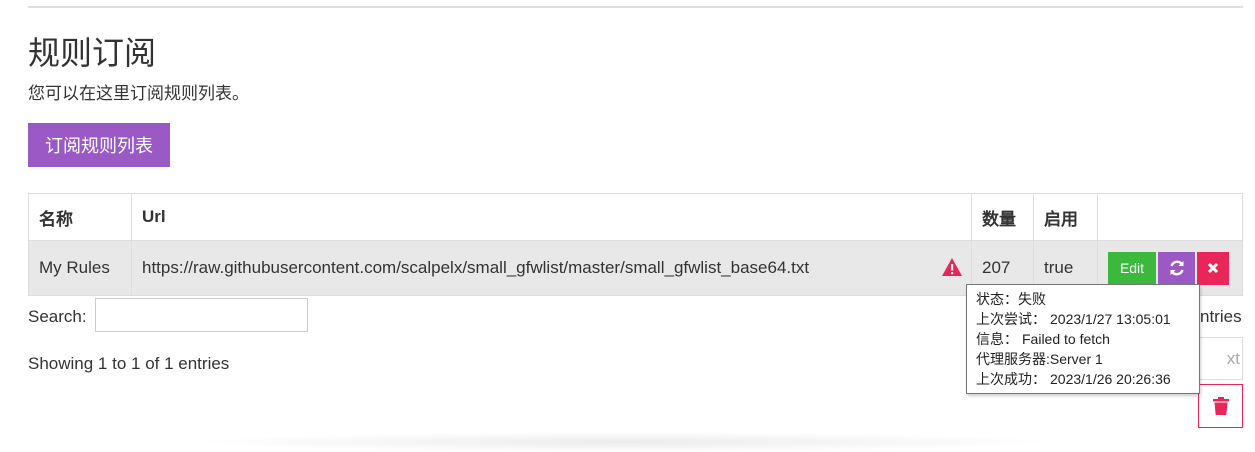 The width and height of the screenshot is (1255, 452). I want to click on tooltip-info: 信息： Failed to fetch, so click(1043, 339).